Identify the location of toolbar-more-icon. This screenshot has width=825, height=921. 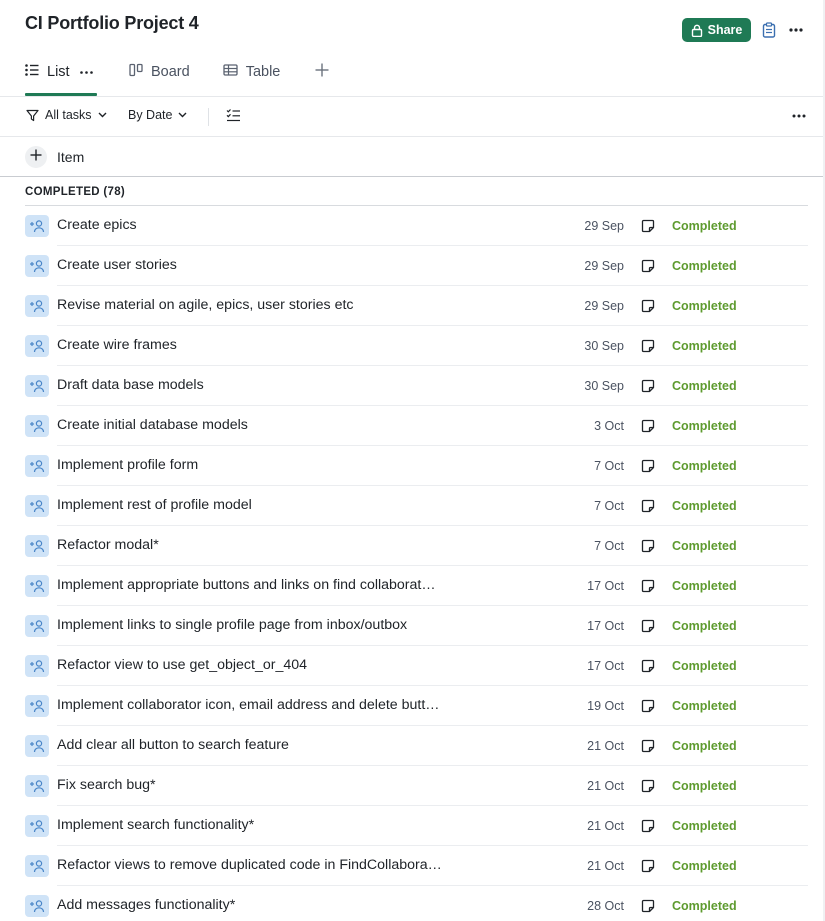
(799, 116).